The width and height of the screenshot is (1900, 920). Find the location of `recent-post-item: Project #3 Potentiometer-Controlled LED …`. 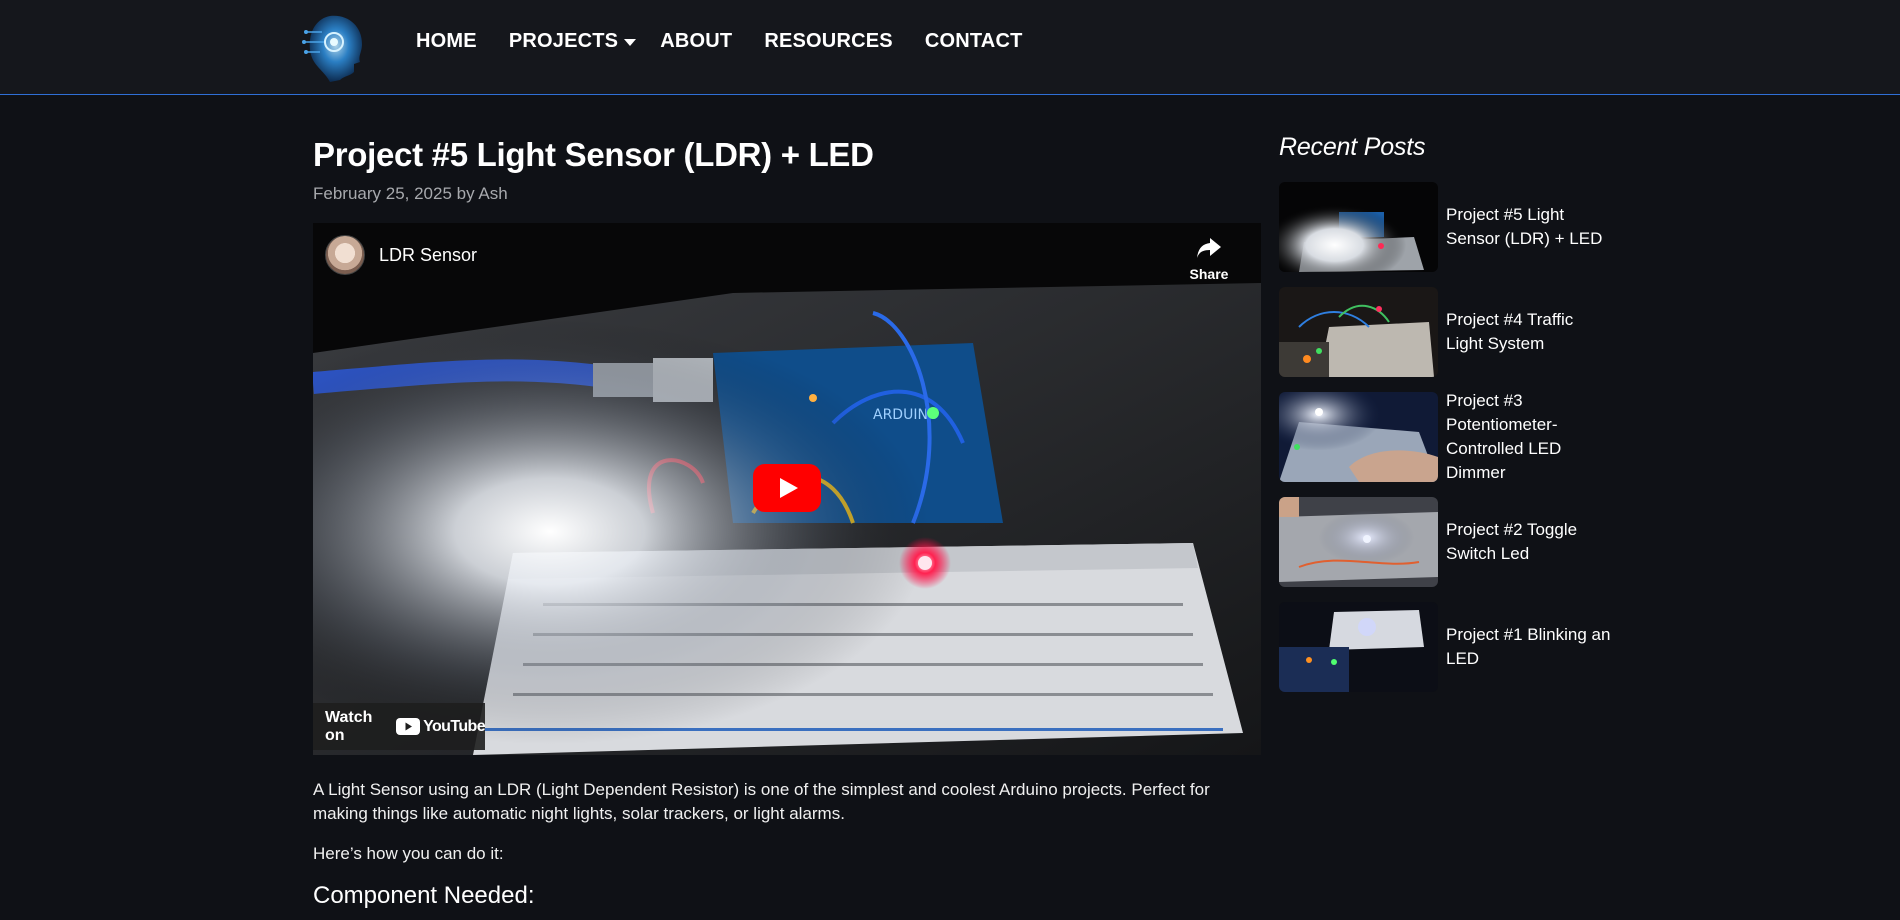

recent-post-item: Project #3 Potentiometer-Controlled LED … is located at coordinates (1449, 436).